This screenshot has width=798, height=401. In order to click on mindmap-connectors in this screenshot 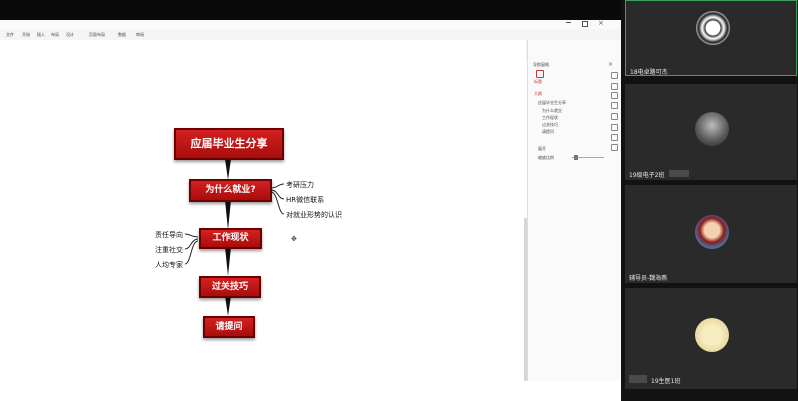, I will do `click(234, 237)`.